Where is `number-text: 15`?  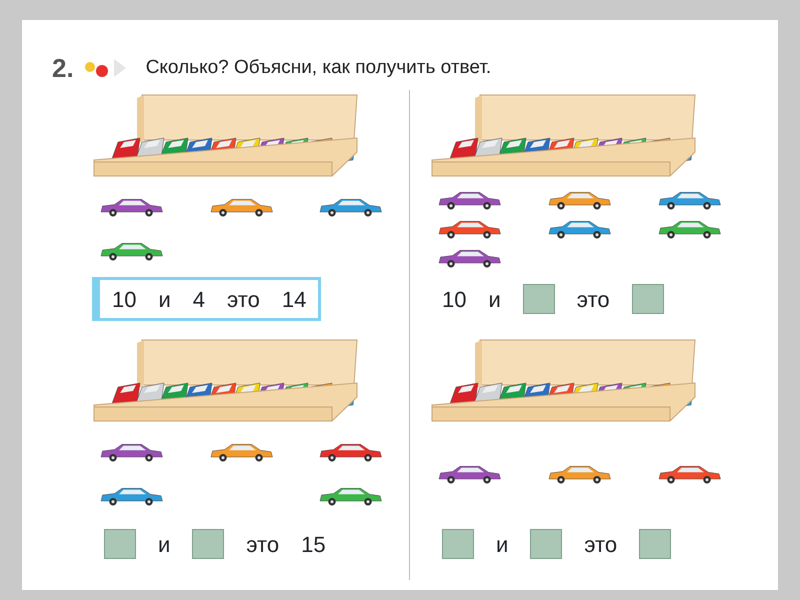 number-text: 15 is located at coordinates (313, 544).